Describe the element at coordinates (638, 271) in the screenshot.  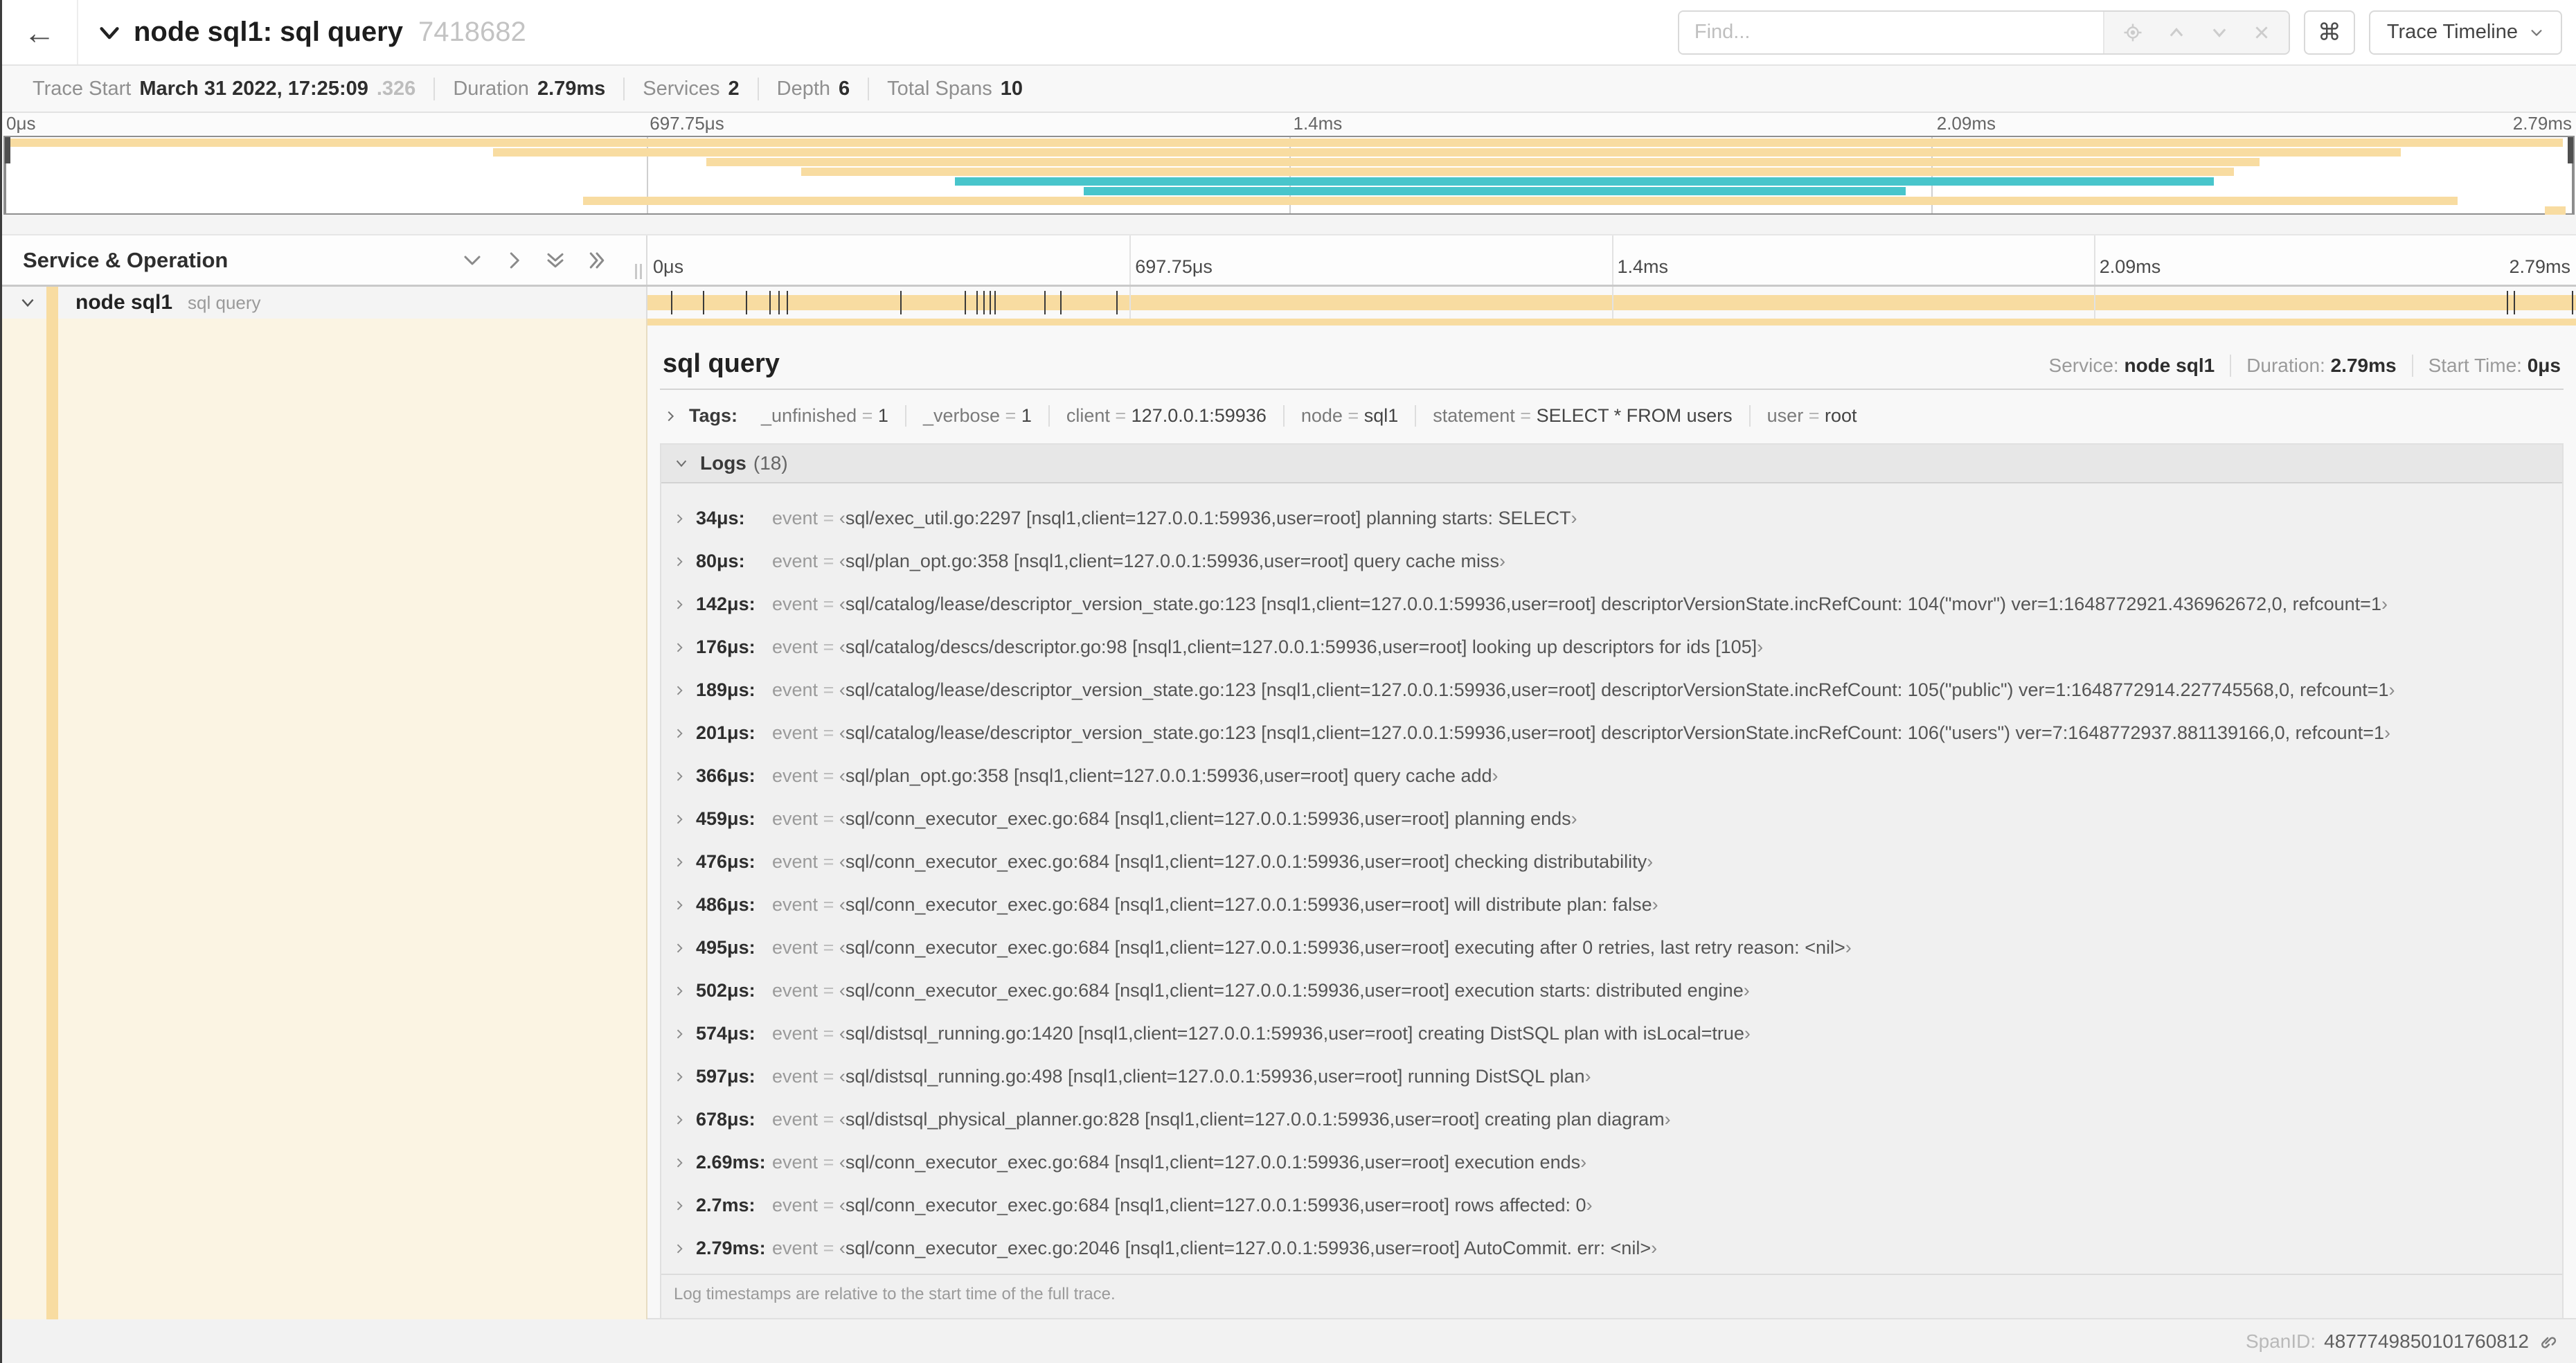
I see `column-resize-grip` at that location.